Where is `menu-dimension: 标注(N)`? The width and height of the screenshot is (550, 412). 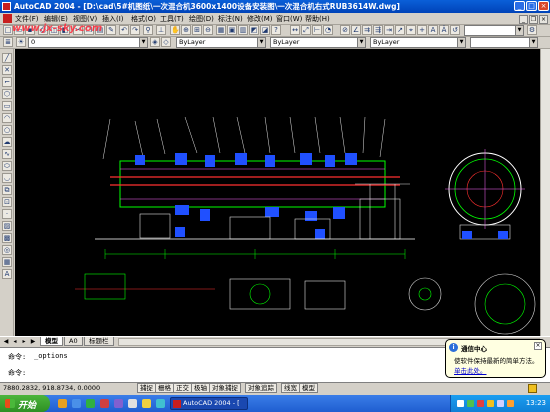 menu-dimension: 标注(N) is located at coordinates (230, 19).